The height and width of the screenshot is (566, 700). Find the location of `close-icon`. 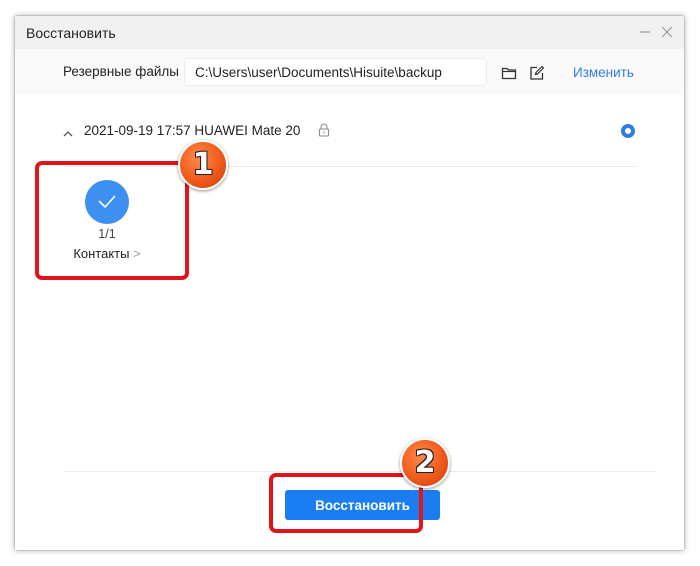

close-icon is located at coordinates (667, 32).